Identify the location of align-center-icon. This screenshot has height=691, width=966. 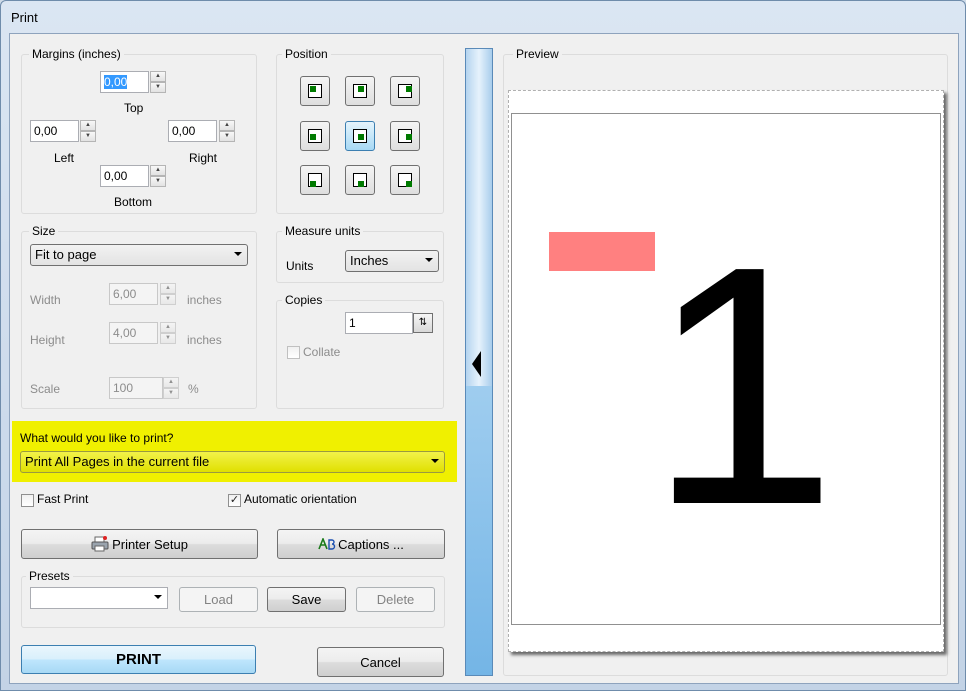
(360, 136).